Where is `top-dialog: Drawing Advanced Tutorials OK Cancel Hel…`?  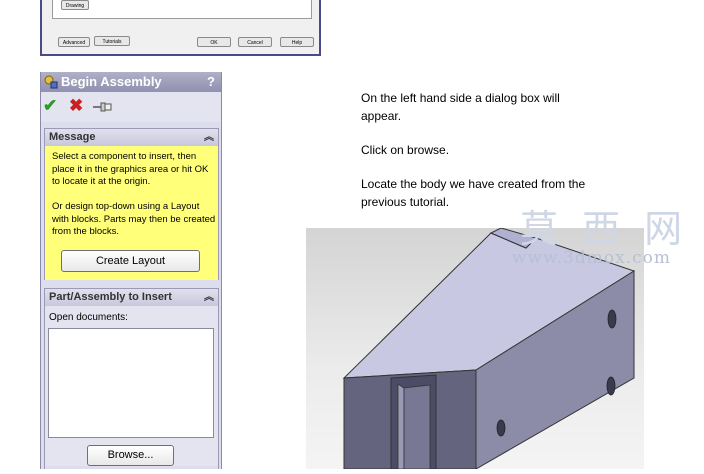
top-dialog: Drawing Advanced Tutorials OK Cancel Hel… is located at coordinates (180, 28).